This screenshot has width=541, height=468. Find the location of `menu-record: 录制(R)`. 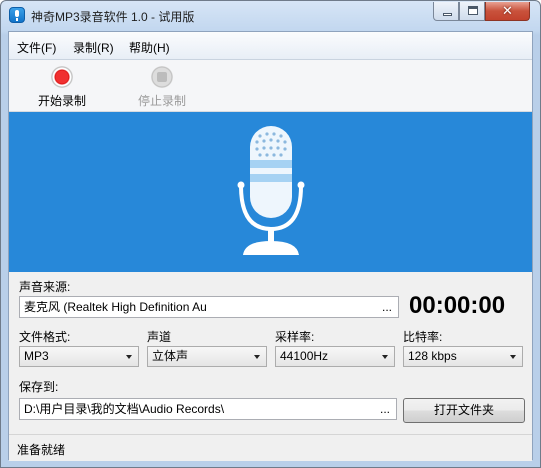

menu-record: 录制(R) is located at coordinates (93, 47).